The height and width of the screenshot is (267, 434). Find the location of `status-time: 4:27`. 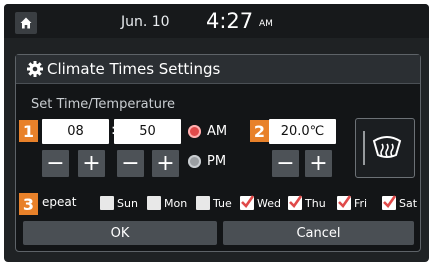

status-time: 4:27 is located at coordinates (230, 21).